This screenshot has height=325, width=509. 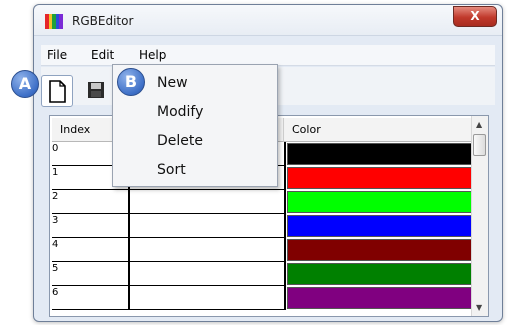 I want to click on cell-index: 3, so click(x=91, y=226).